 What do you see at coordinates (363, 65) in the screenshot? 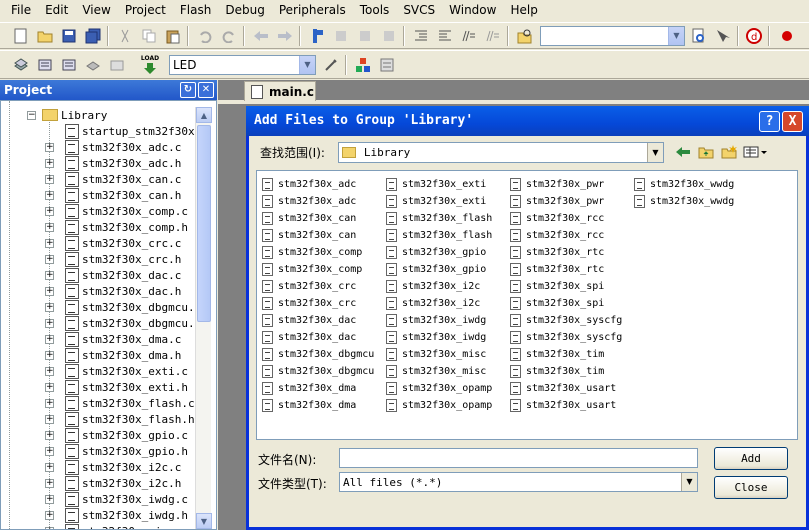
I see `manage-components-icon` at bounding box center [363, 65].